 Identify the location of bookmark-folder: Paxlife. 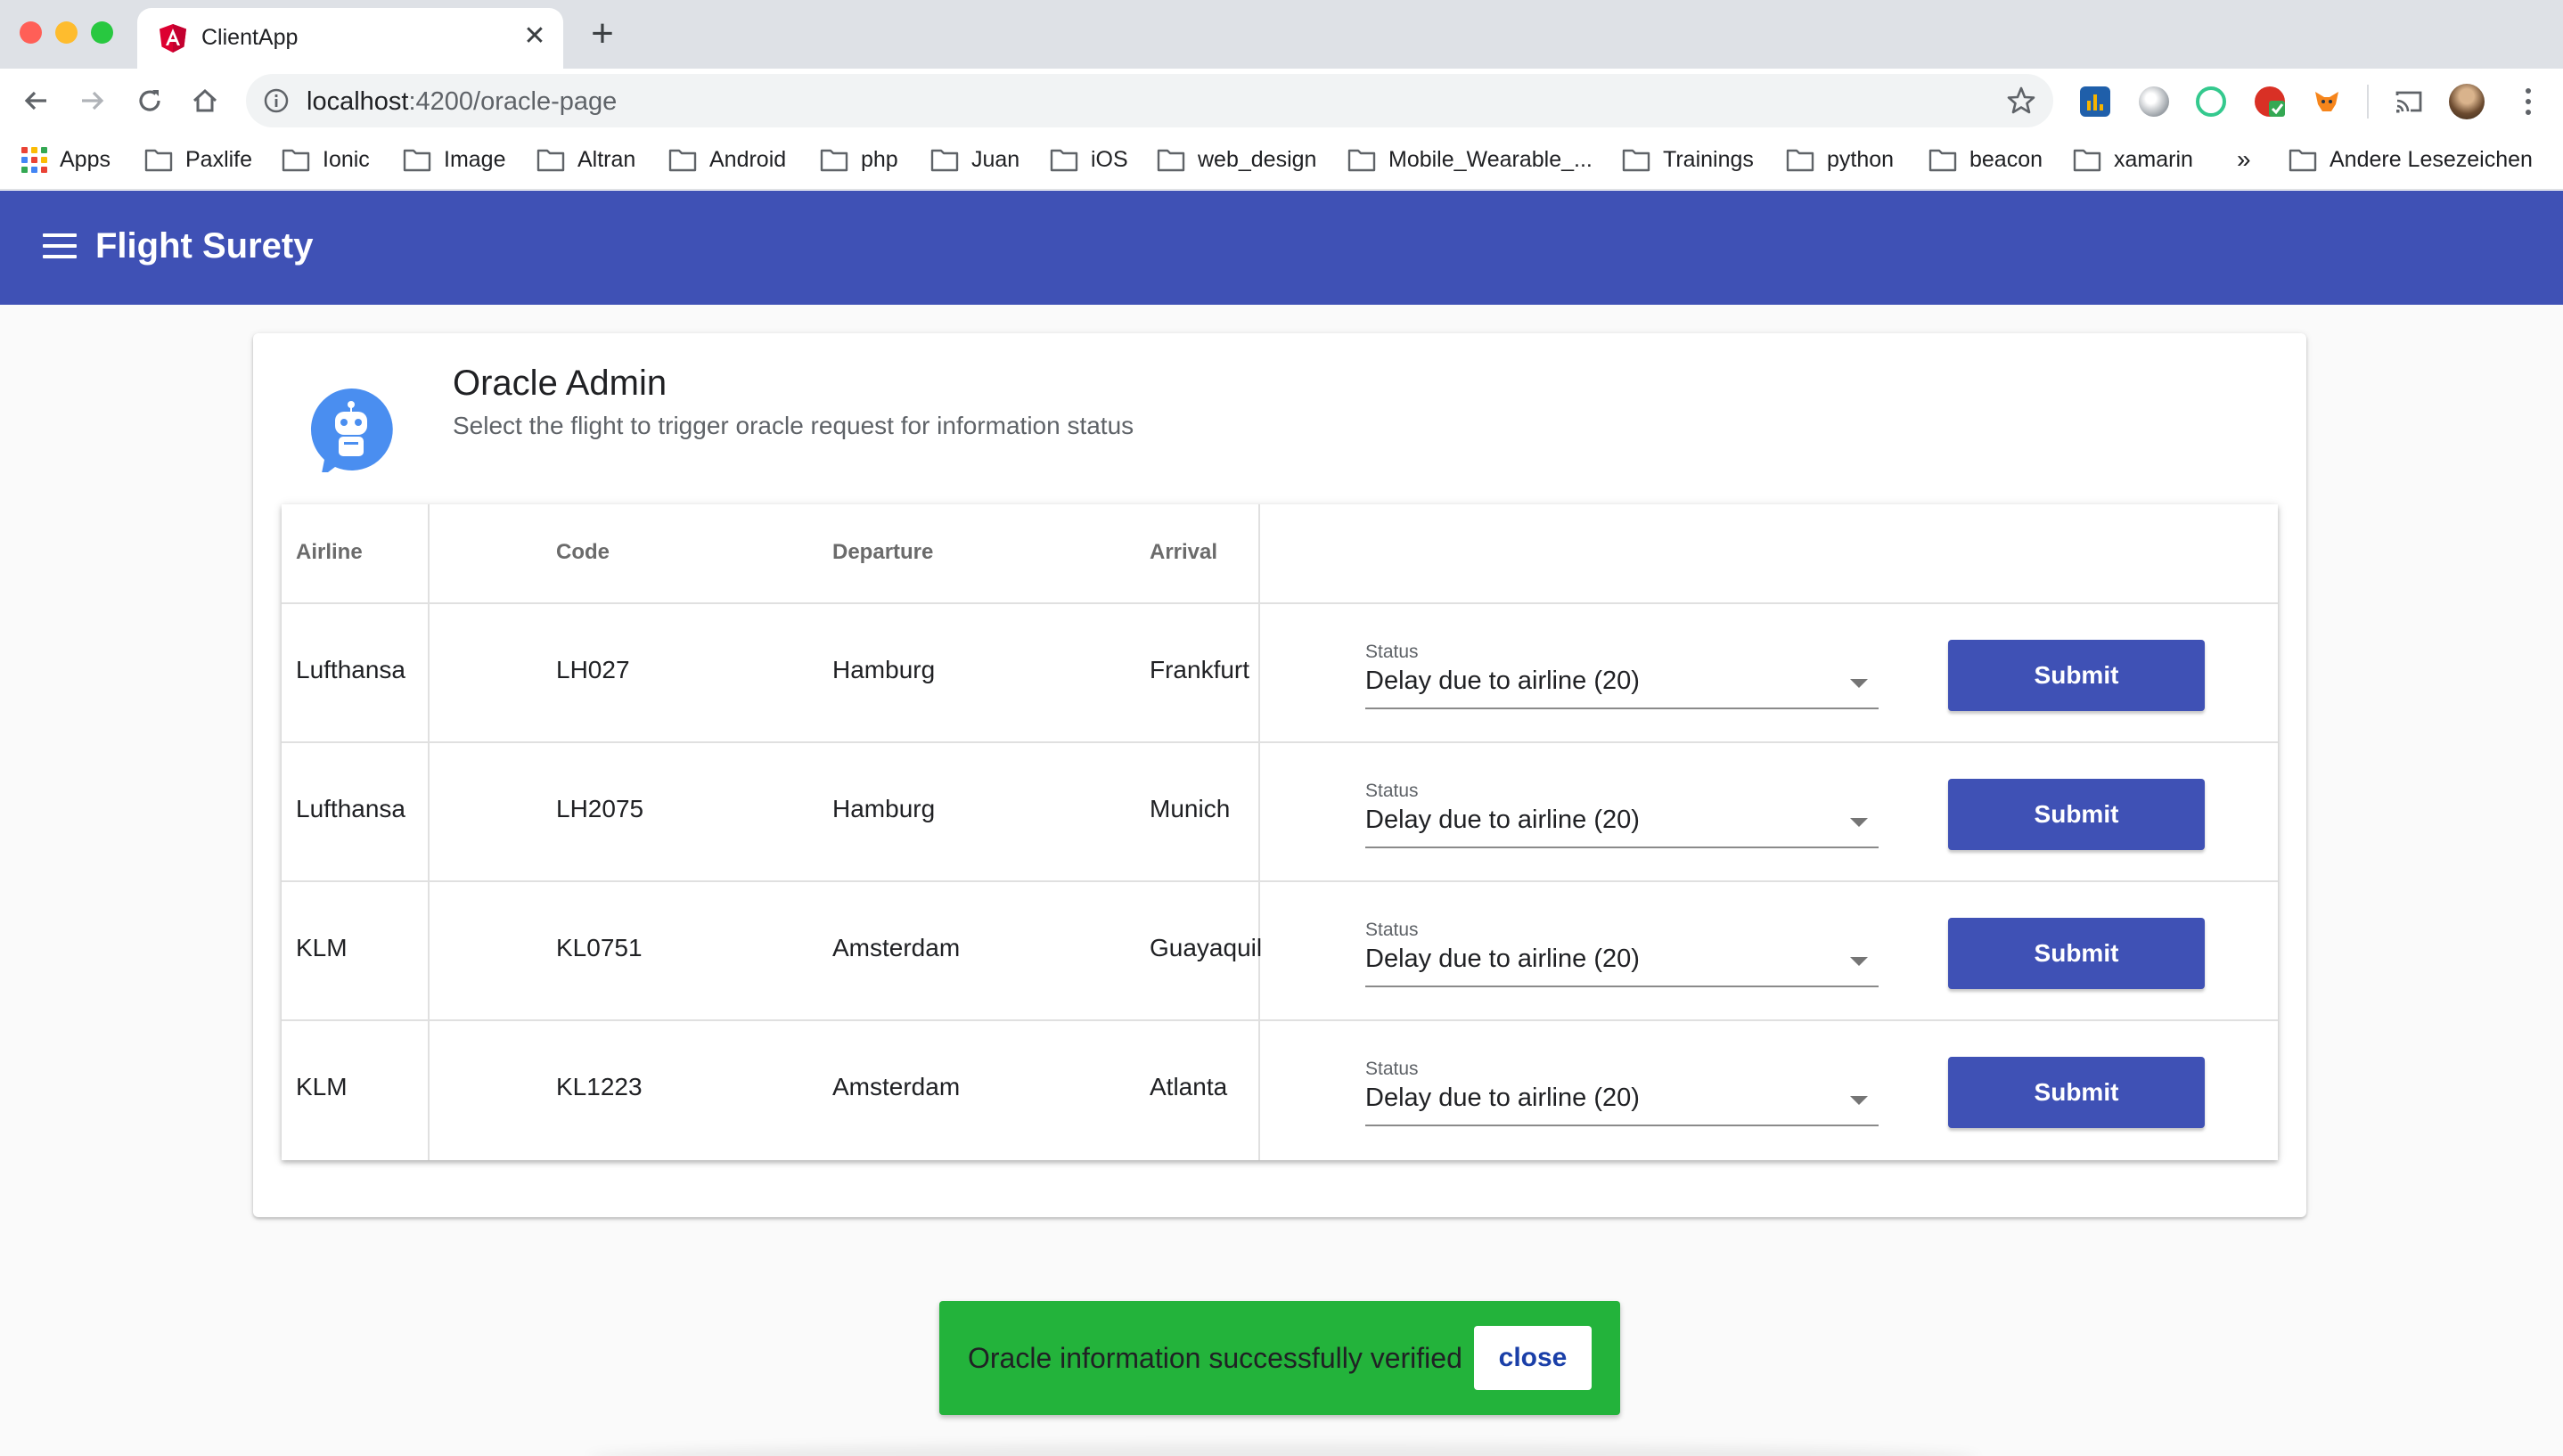
(198, 160).